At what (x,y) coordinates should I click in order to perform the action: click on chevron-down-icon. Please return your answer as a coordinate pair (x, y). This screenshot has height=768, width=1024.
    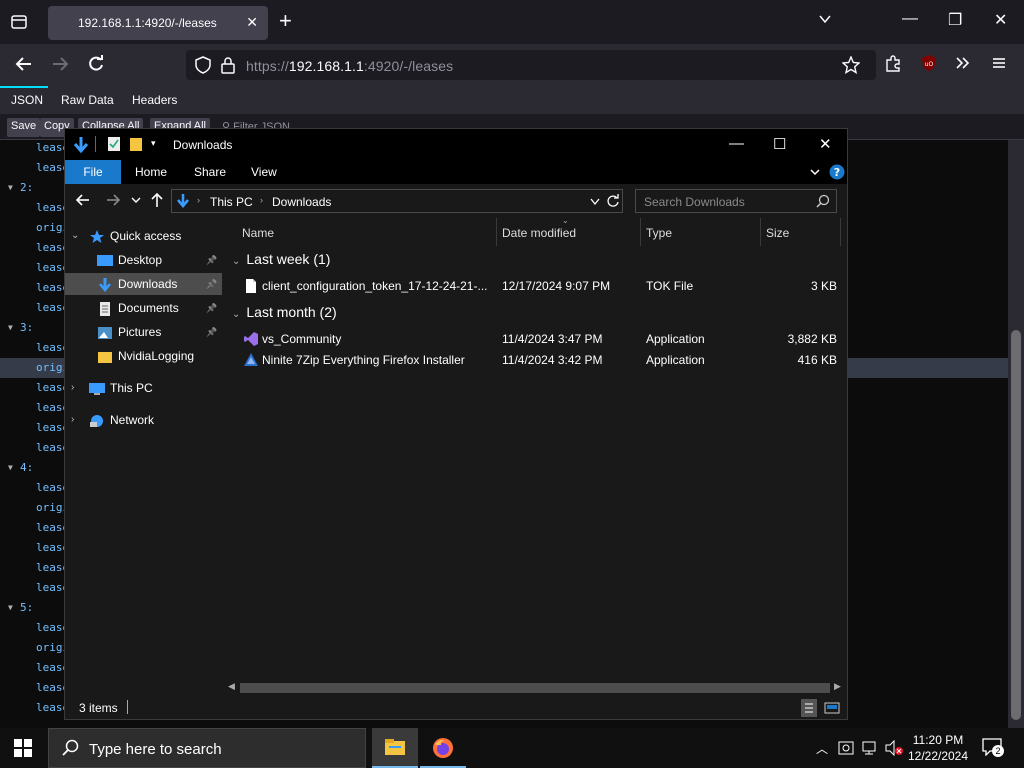
    Looking at the image, I should click on (825, 19).